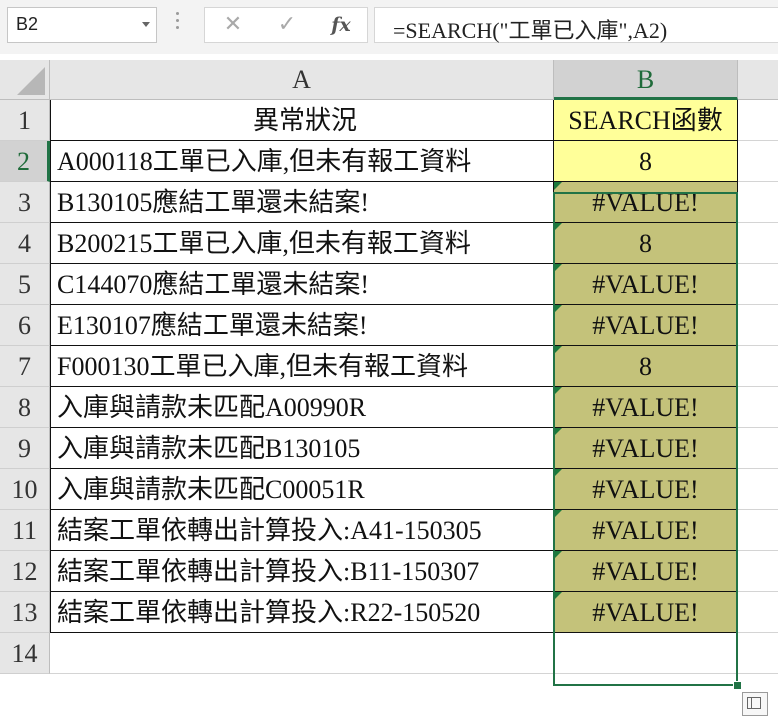  I want to click on row-header: 9, so click(25, 448).